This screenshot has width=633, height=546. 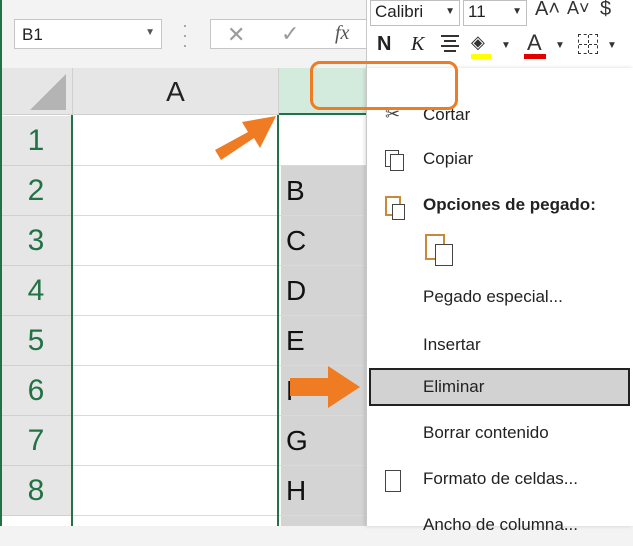 What do you see at coordinates (478, 42) in the screenshot?
I see `fill-color-icon: ◈` at bounding box center [478, 42].